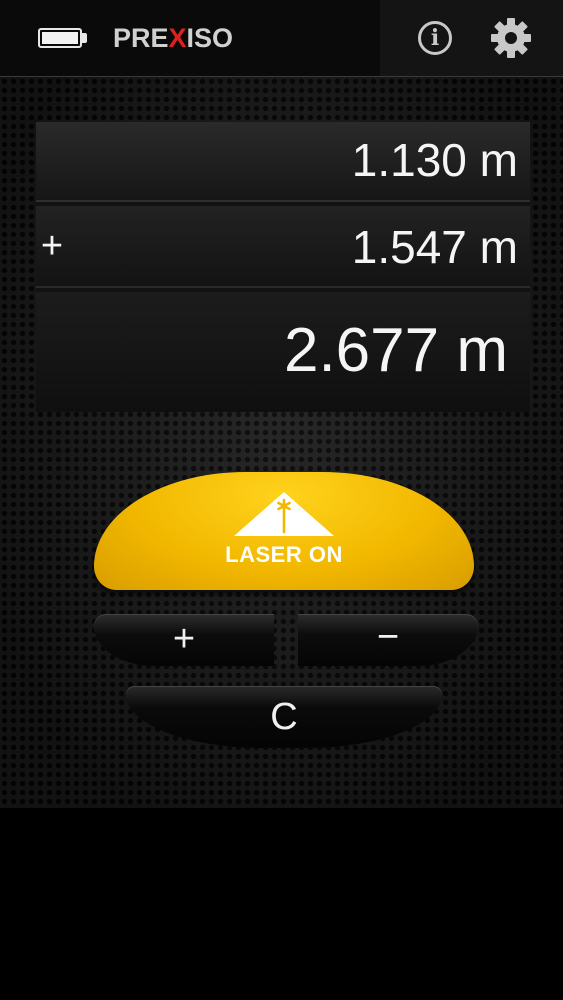 The width and height of the screenshot is (563, 1000). What do you see at coordinates (184, 640) in the screenshot?
I see `add-button: +` at bounding box center [184, 640].